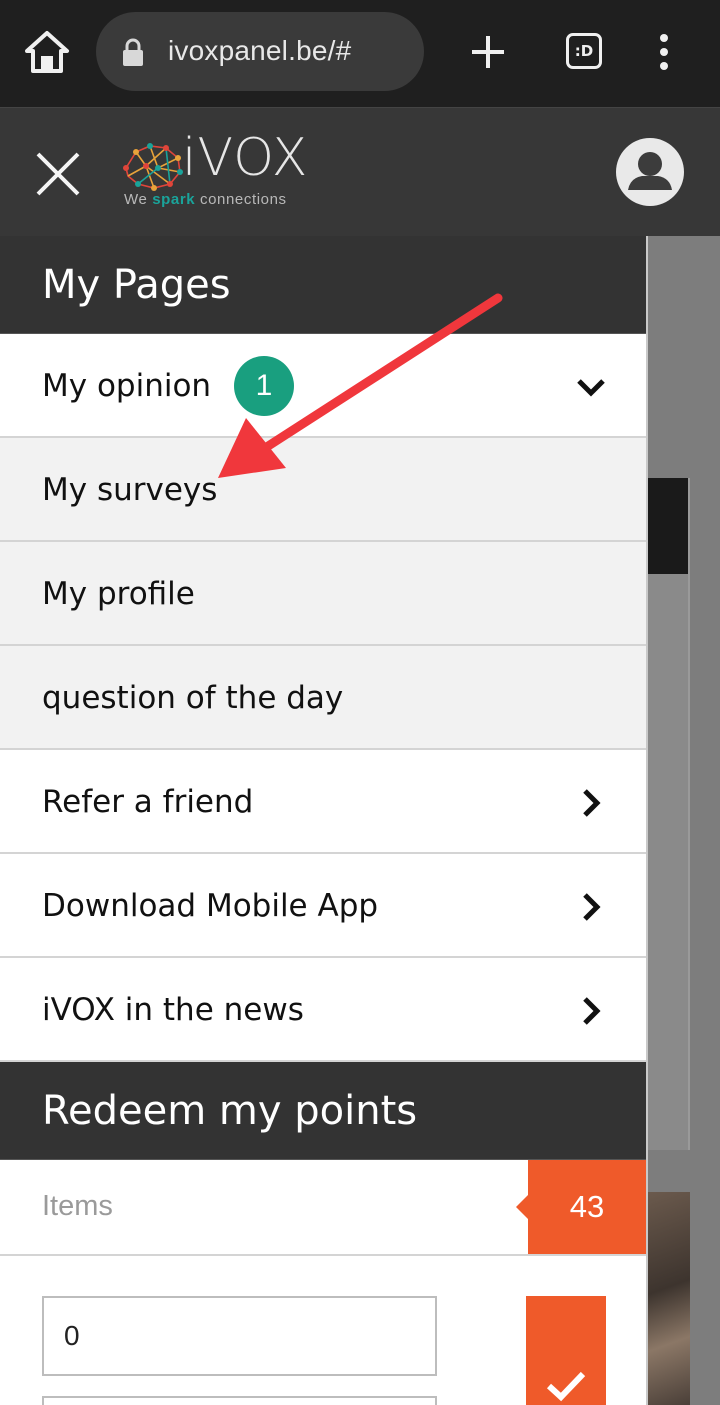 This screenshot has height=1405, width=720. What do you see at coordinates (323, 802) in the screenshot?
I see `menu-item-refer-a-friend: Refer a friend` at bounding box center [323, 802].